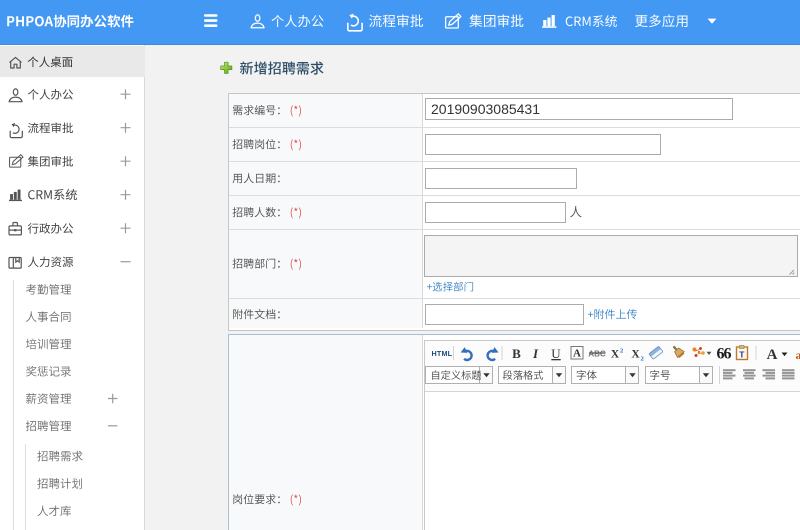 The width and height of the screenshot is (800, 530). I want to click on svg-text: ABC, so click(597, 354).